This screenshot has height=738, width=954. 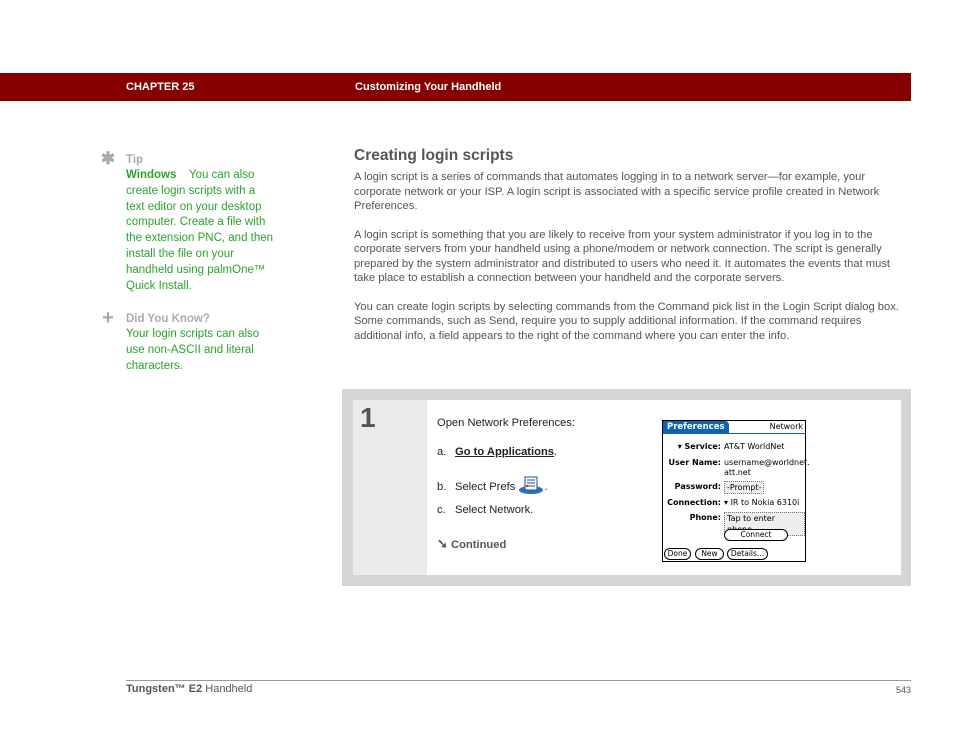 I want to click on connection-label: Connection:, so click(x=694, y=502).